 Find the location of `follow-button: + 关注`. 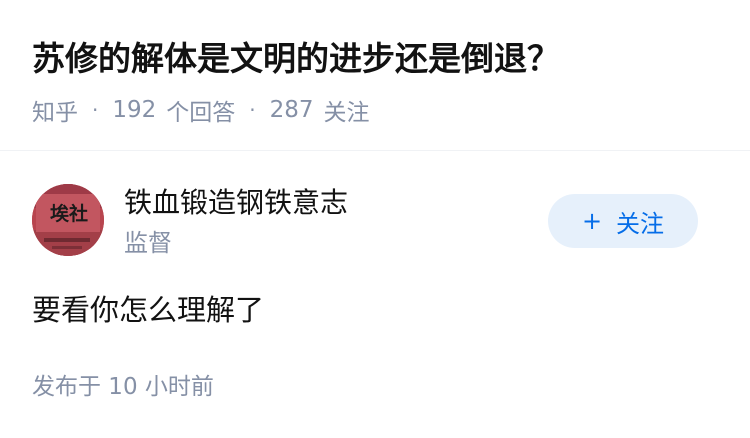

follow-button: + 关注 is located at coordinates (623, 221).